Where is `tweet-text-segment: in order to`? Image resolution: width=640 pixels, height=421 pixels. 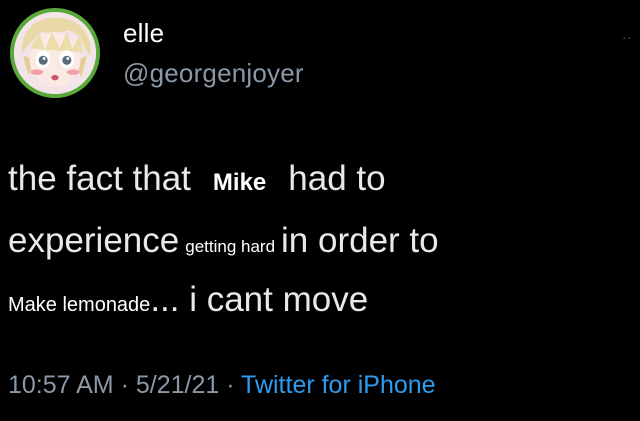
tweet-text-segment: in order to is located at coordinates (360, 240).